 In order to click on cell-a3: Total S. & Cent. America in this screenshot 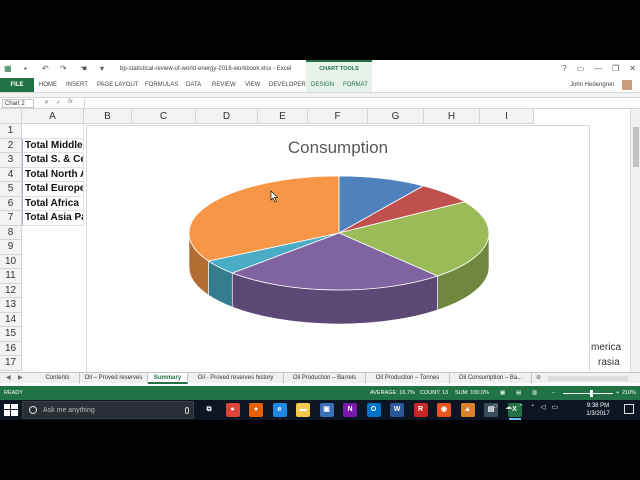, I will do `click(53, 160)`.